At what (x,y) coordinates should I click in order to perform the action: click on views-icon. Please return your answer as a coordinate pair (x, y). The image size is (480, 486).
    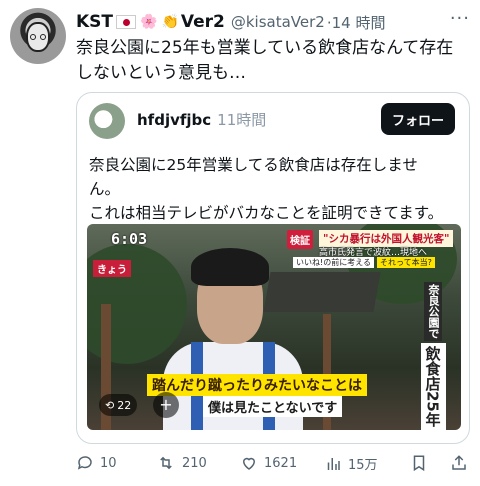
    Looking at the image, I should click on (333, 463).